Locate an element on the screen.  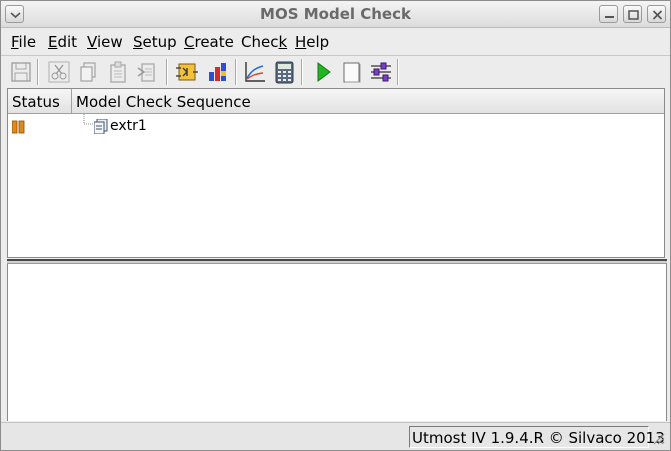
page-icon is located at coordinates (352, 72).